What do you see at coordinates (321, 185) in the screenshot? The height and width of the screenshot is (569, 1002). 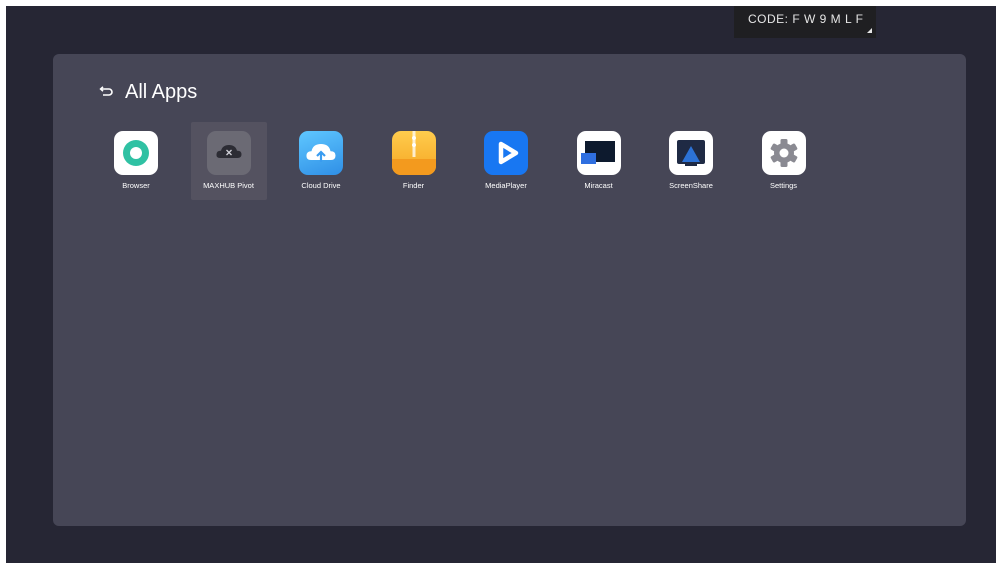 I see `app-label: Cloud Drive` at bounding box center [321, 185].